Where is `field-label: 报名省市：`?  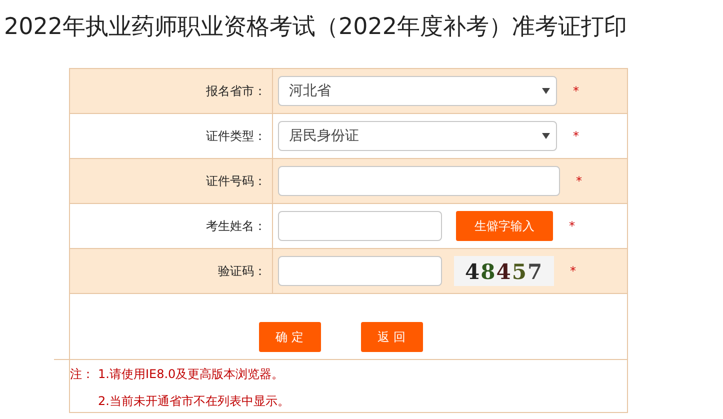 field-label: 报名省市： is located at coordinates (236, 91).